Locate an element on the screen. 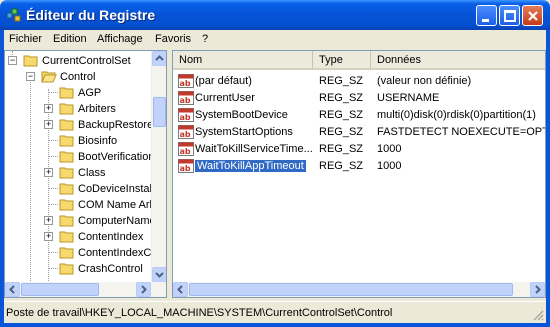 This screenshot has height=327, width=550. menu-affichage: Affichage is located at coordinates (120, 39).